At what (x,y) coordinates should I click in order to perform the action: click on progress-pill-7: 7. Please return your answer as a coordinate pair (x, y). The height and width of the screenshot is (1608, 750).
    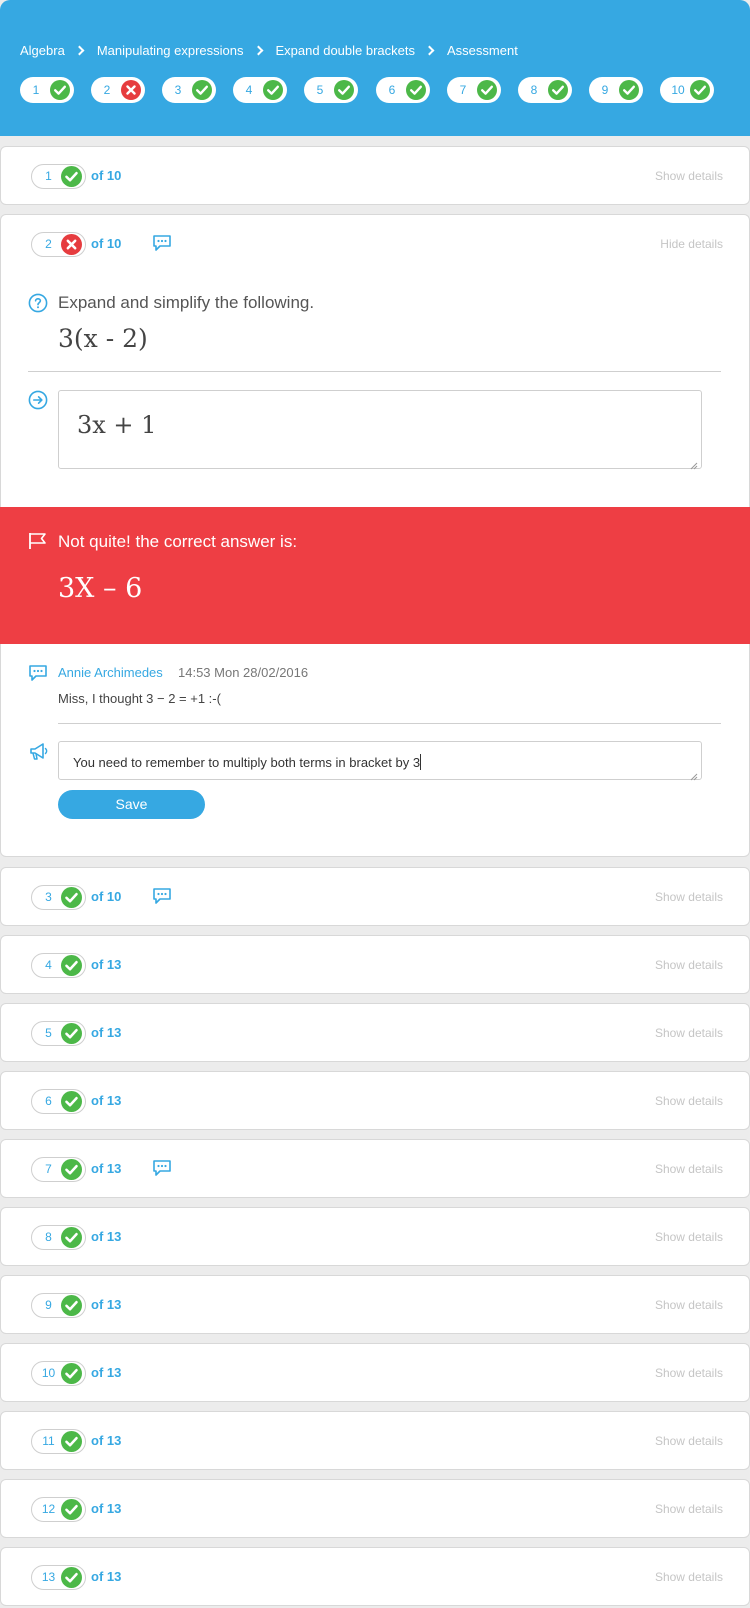
    Looking at the image, I should click on (474, 90).